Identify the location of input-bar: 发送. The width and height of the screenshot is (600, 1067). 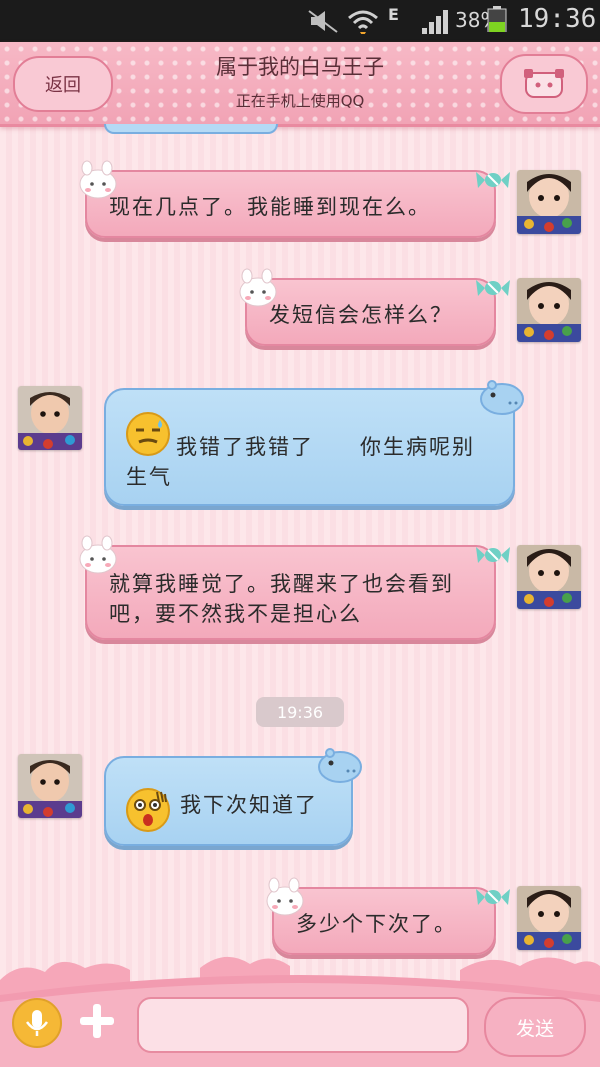
(300, 1003).